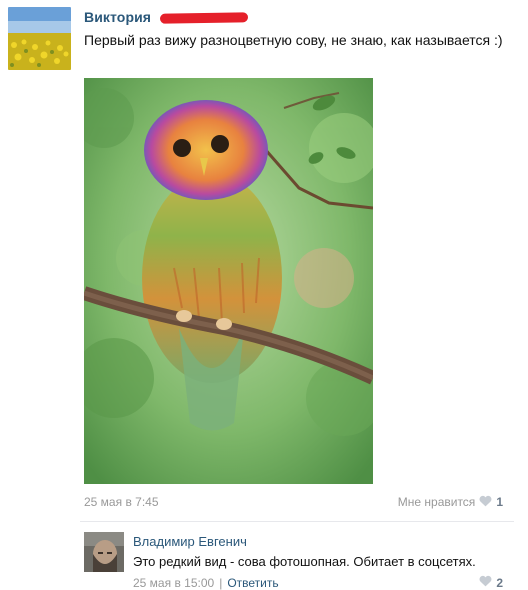  What do you see at coordinates (190, 541) in the screenshot?
I see `comment-author: Владимир Евгенич` at bounding box center [190, 541].